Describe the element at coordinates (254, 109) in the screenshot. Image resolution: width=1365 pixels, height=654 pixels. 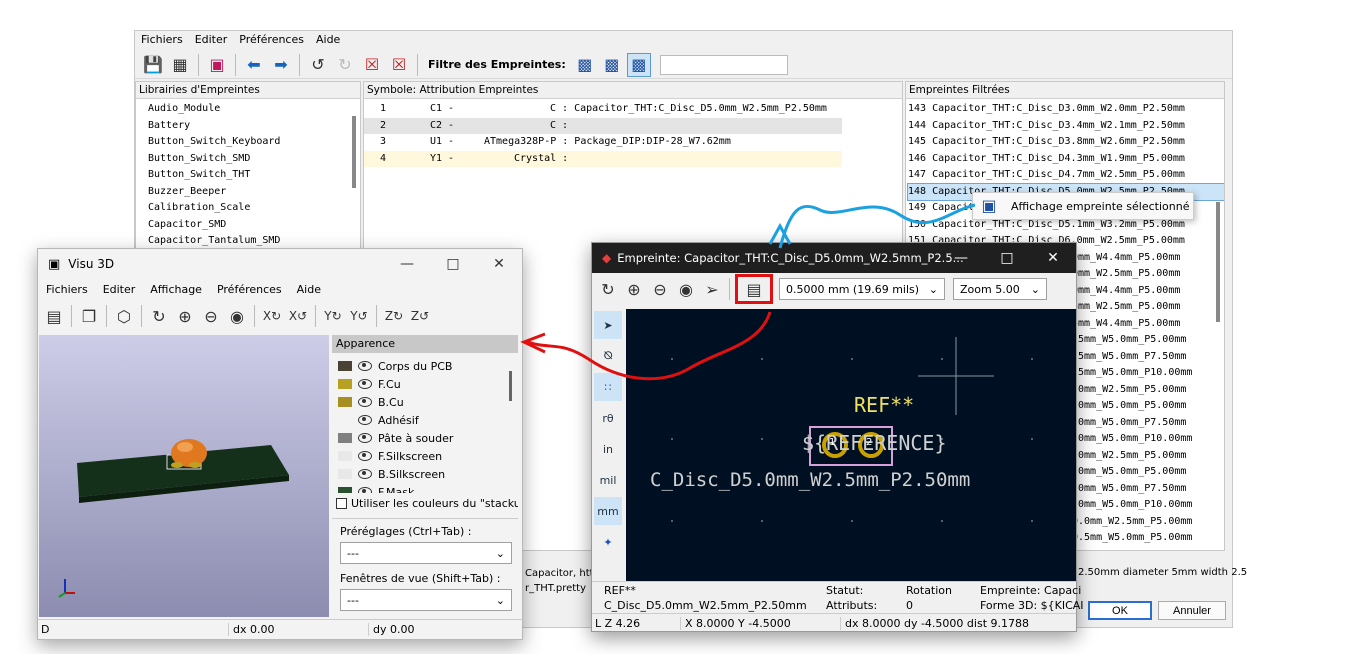
I see `library-item: Audio_Module` at that location.